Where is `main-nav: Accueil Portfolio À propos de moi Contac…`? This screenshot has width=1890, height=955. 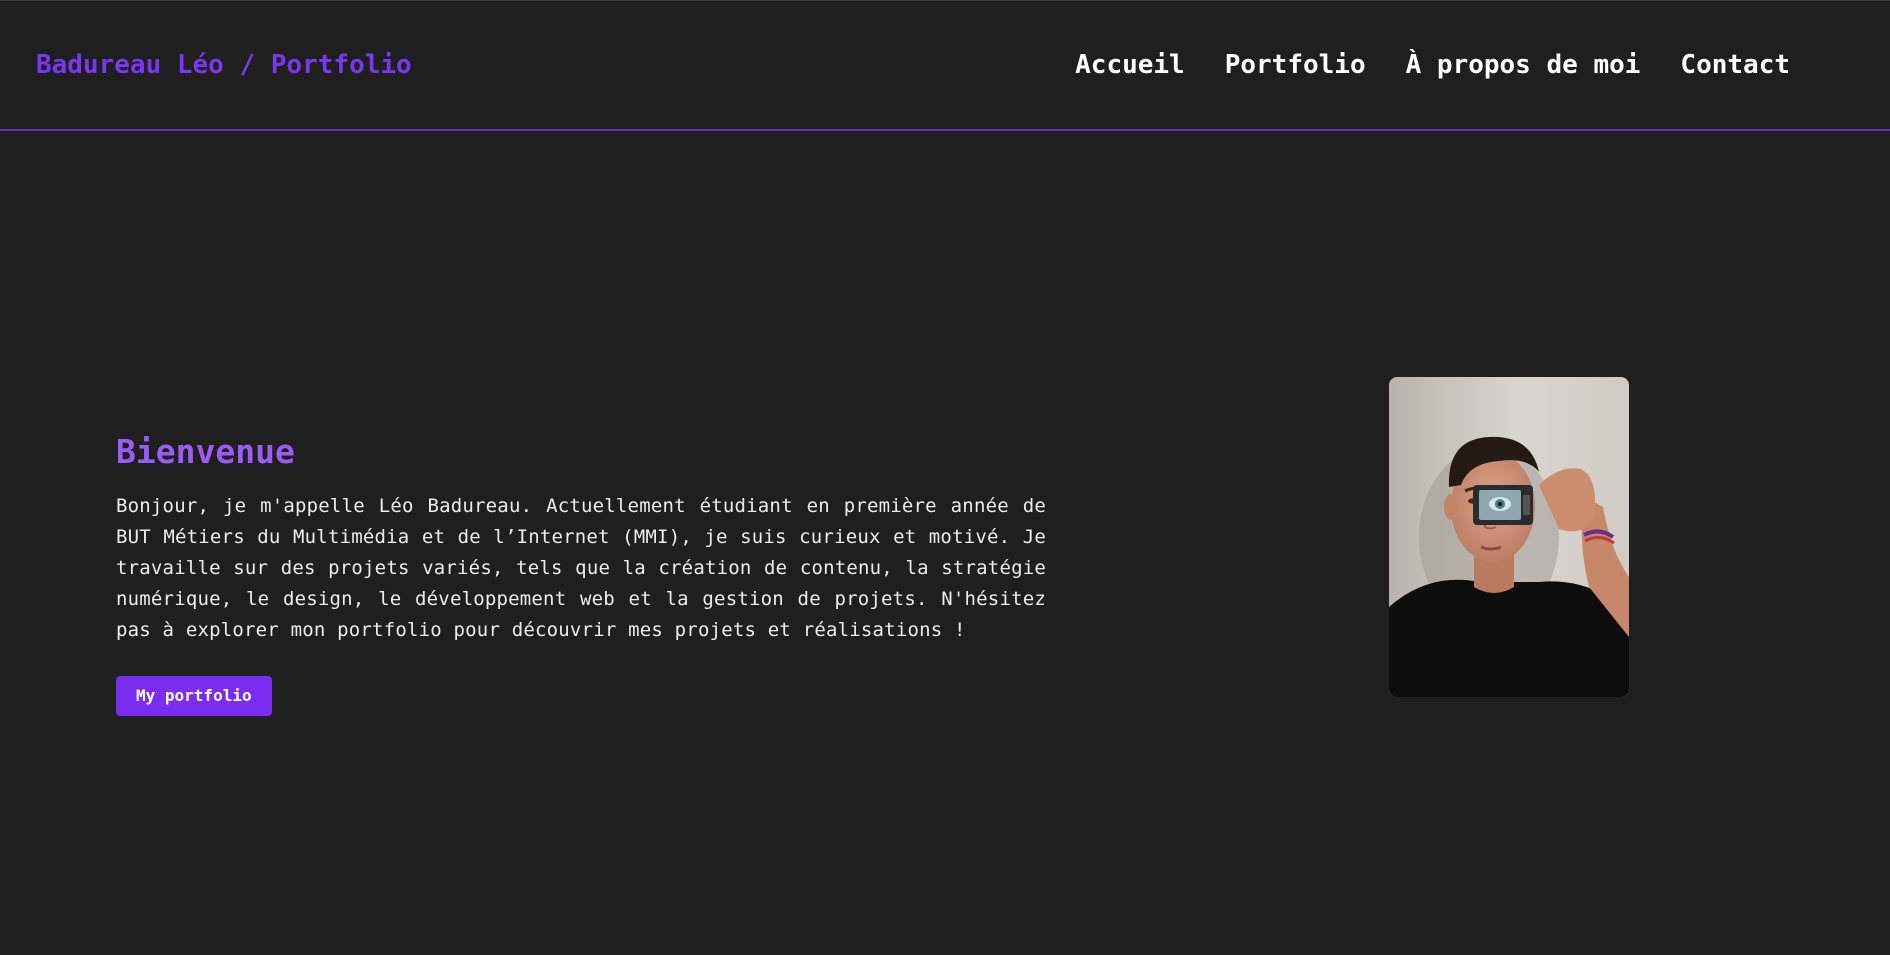 main-nav: Accueil Portfolio À propos de moi Contac… is located at coordinates (1432, 65).